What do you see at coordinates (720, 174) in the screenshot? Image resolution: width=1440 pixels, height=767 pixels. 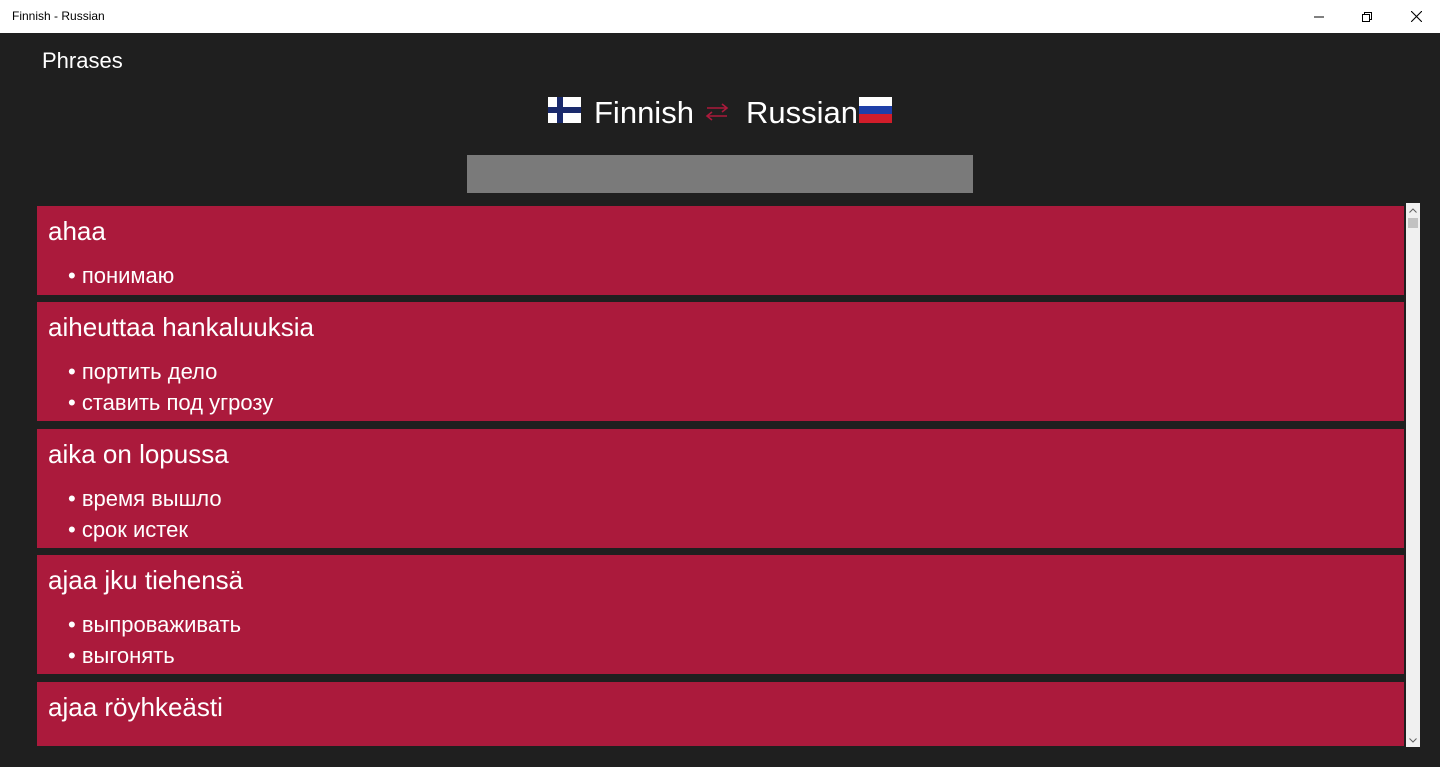 I see `search-input` at bounding box center [720, 174].